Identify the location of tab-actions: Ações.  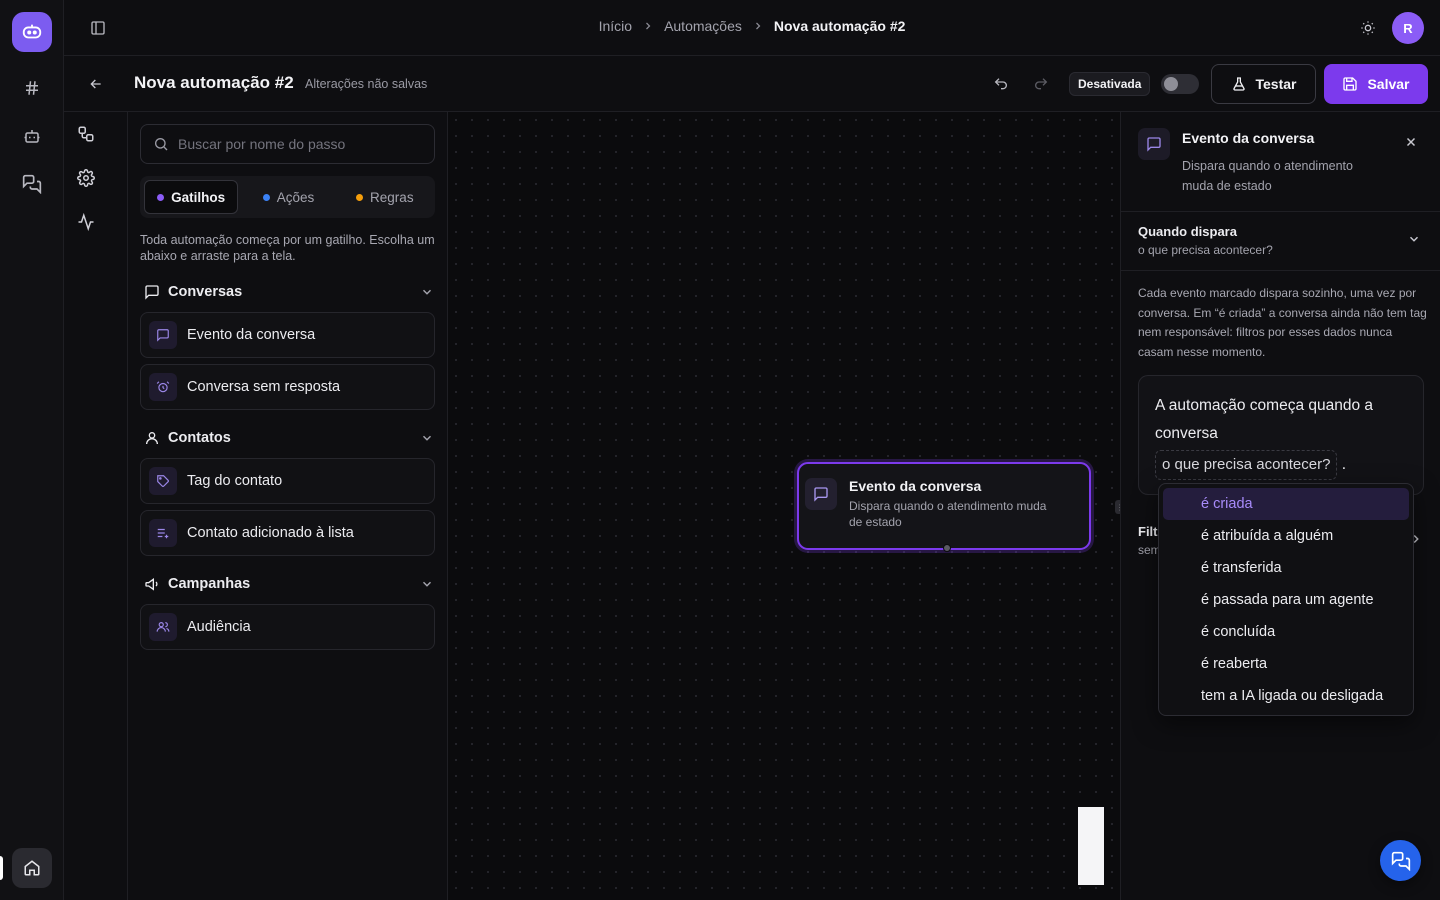
(288, 197).